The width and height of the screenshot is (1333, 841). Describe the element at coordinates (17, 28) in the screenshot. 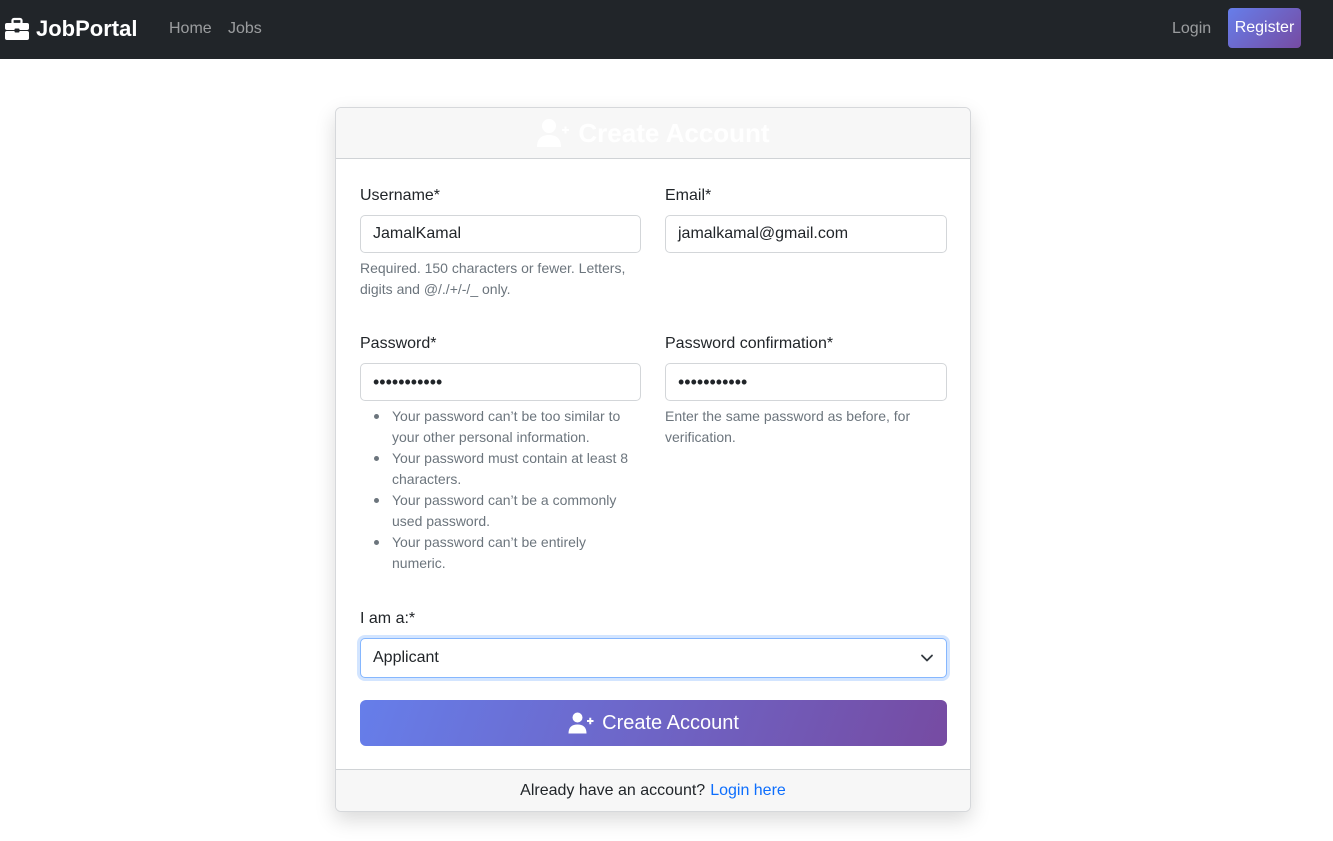

I see `briefcase-icon` at that location.